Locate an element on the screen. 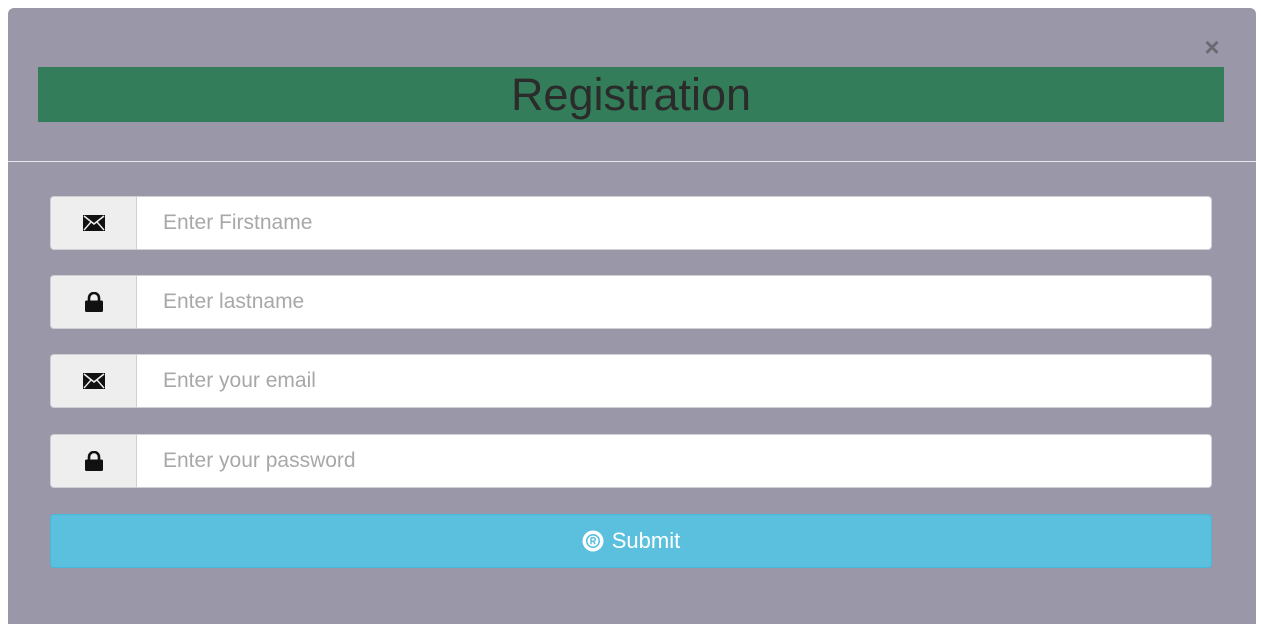  registered-icon is located at coordinates (593, 541).